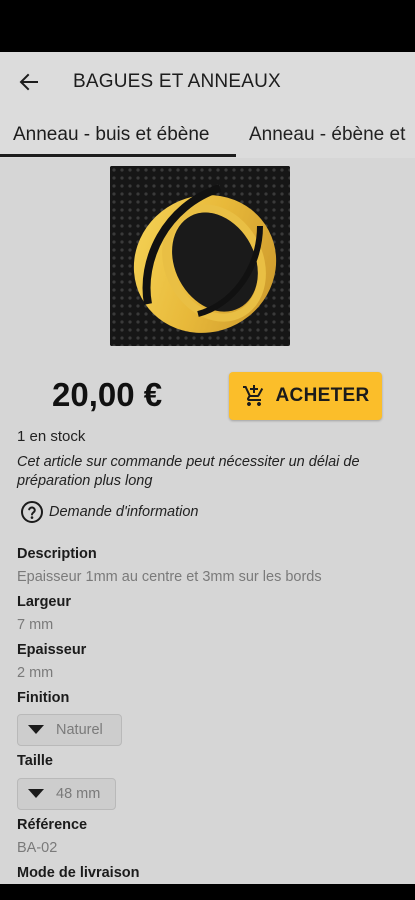 Image resolution: width=415 pixels, height=900 pixels. I want to click on reference-value: BA-02, so click(37, 848).